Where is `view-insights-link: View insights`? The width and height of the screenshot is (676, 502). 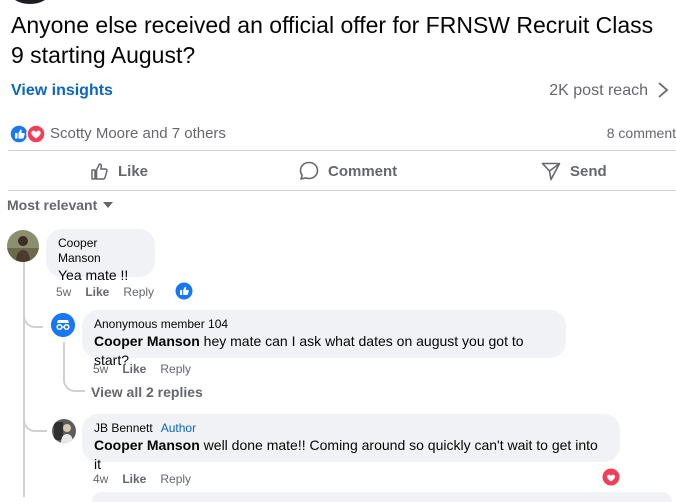 view-insights-link: View insights is located at coordinates (62, 91).